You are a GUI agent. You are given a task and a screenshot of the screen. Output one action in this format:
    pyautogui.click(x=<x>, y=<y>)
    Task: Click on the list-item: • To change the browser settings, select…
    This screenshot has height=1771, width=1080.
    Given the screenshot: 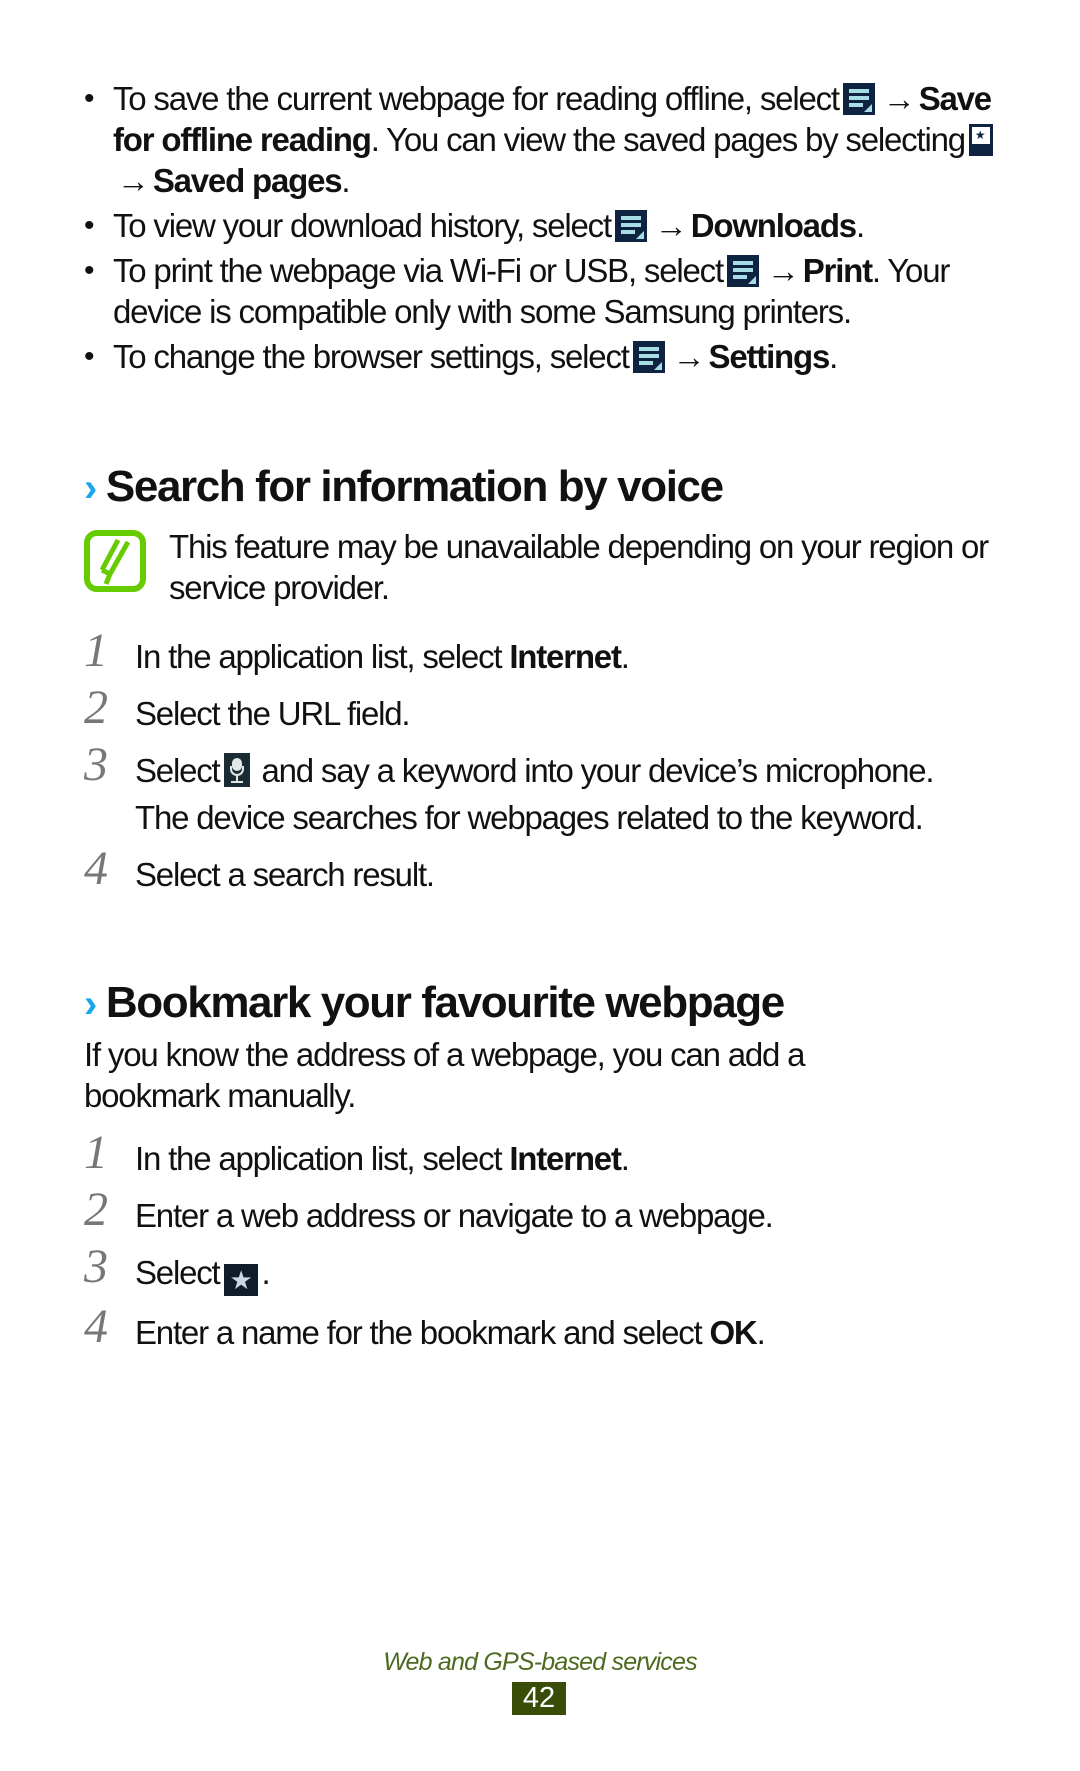 What is the action you would take?
    pyautogui.click(x=461, y=356)
    